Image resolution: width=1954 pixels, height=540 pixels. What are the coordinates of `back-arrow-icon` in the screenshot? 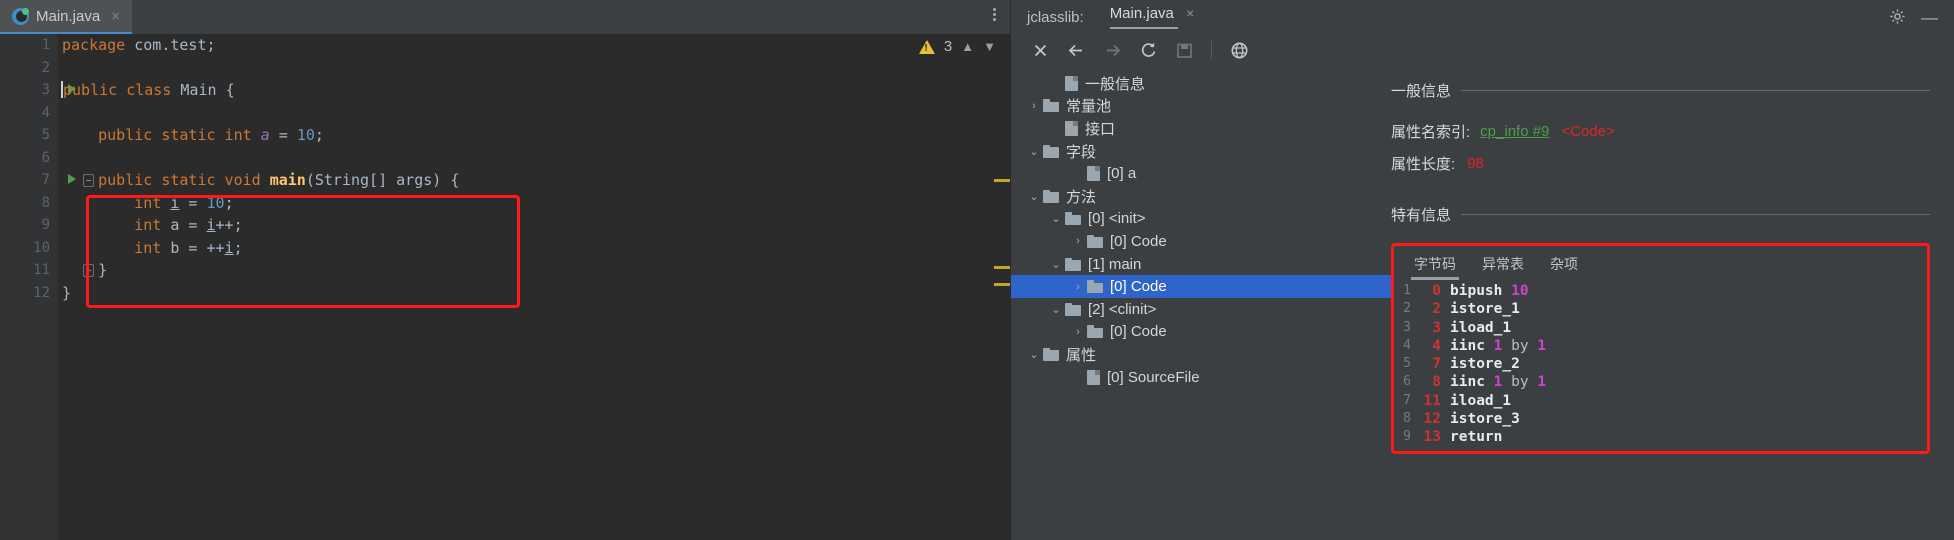 It's located at (1076, 50).